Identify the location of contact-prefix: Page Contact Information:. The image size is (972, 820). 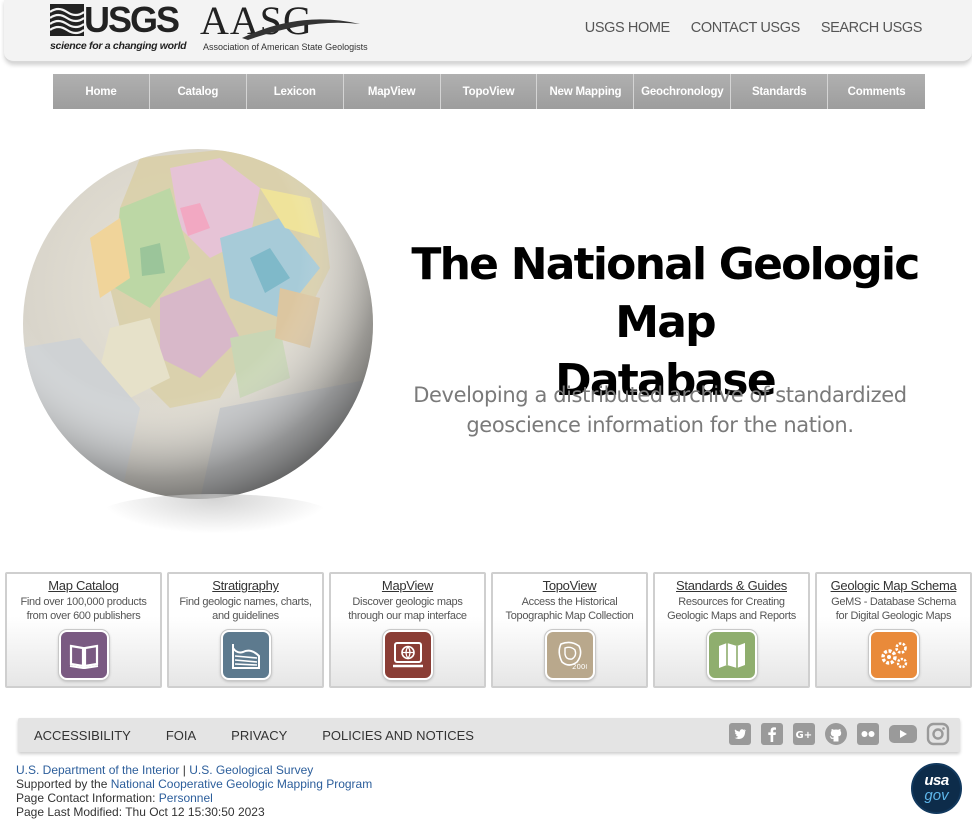
(86, 798).